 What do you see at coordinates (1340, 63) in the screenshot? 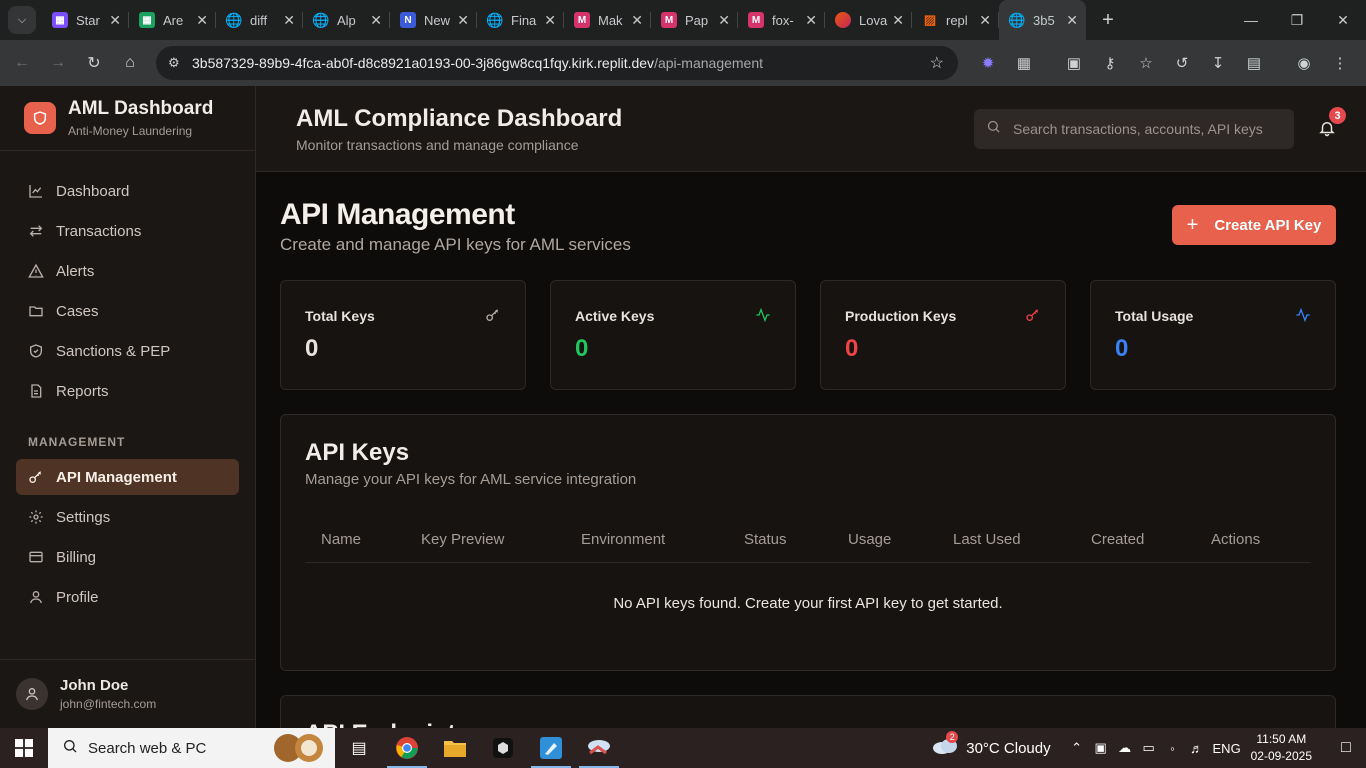
I see `menu-dots-icon: ⋮` at bounding box center [1340, 63].